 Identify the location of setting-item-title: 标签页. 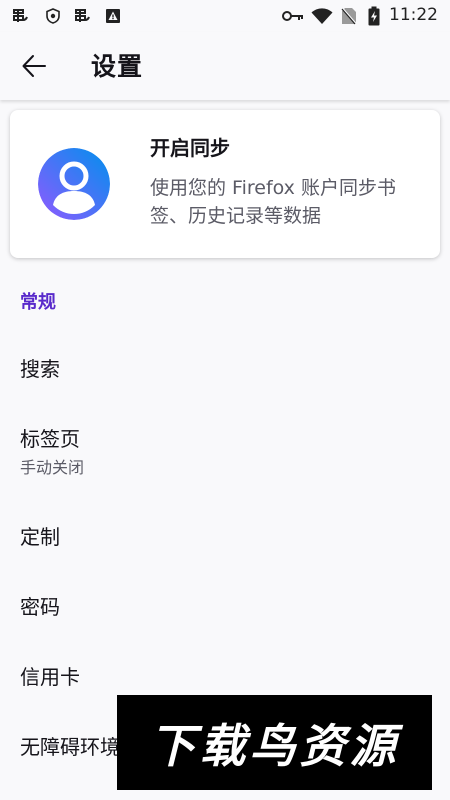
(50, 439).